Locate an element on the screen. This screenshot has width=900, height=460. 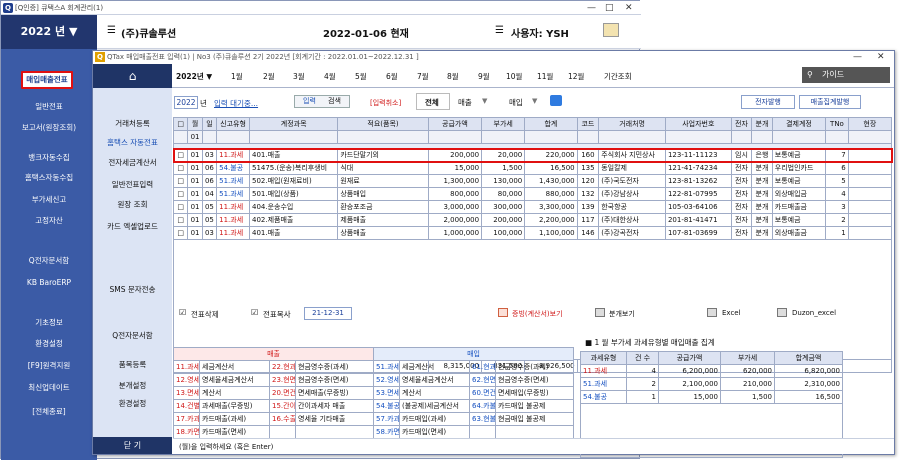
side-e-invoice: 전자세금계산서 is located at coordinates (132, 162).